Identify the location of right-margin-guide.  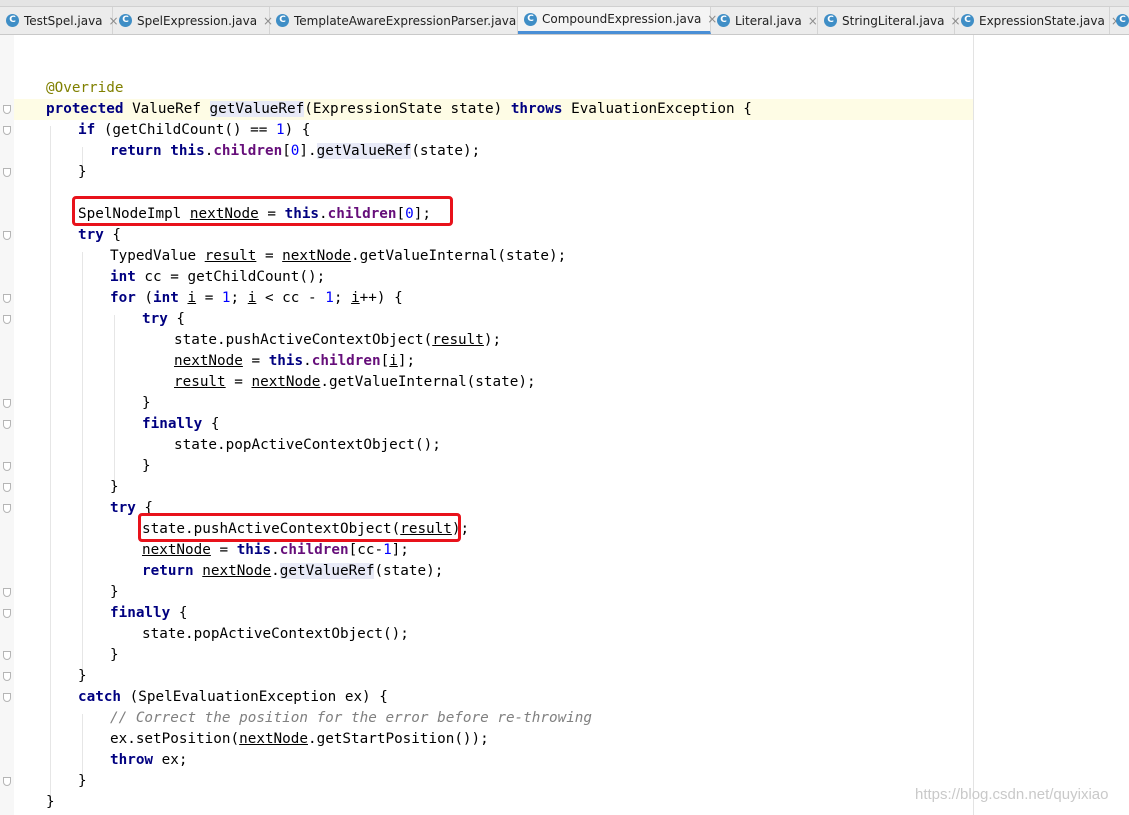
(973, 425).